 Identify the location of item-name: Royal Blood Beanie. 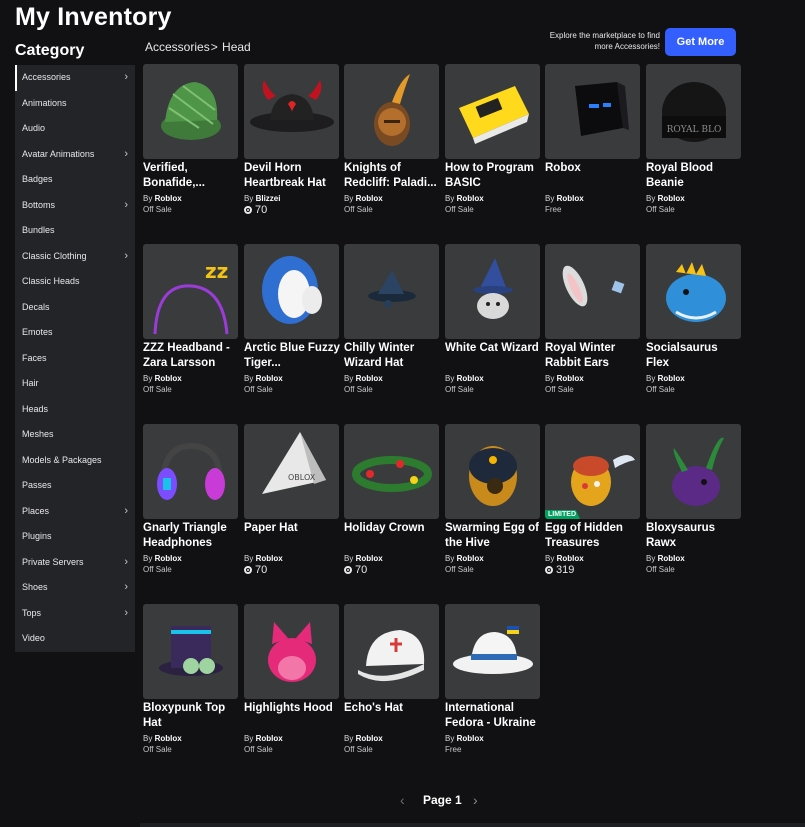
(694, 176).